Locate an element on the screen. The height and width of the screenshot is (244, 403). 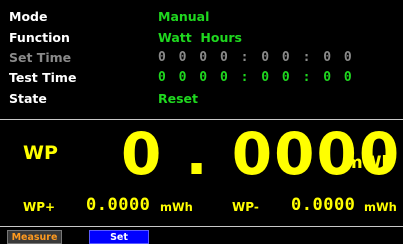
set-time-row: Set Time 0 0 0 0 : 0 0 : 0 0 is located at coordinates (206, 57).